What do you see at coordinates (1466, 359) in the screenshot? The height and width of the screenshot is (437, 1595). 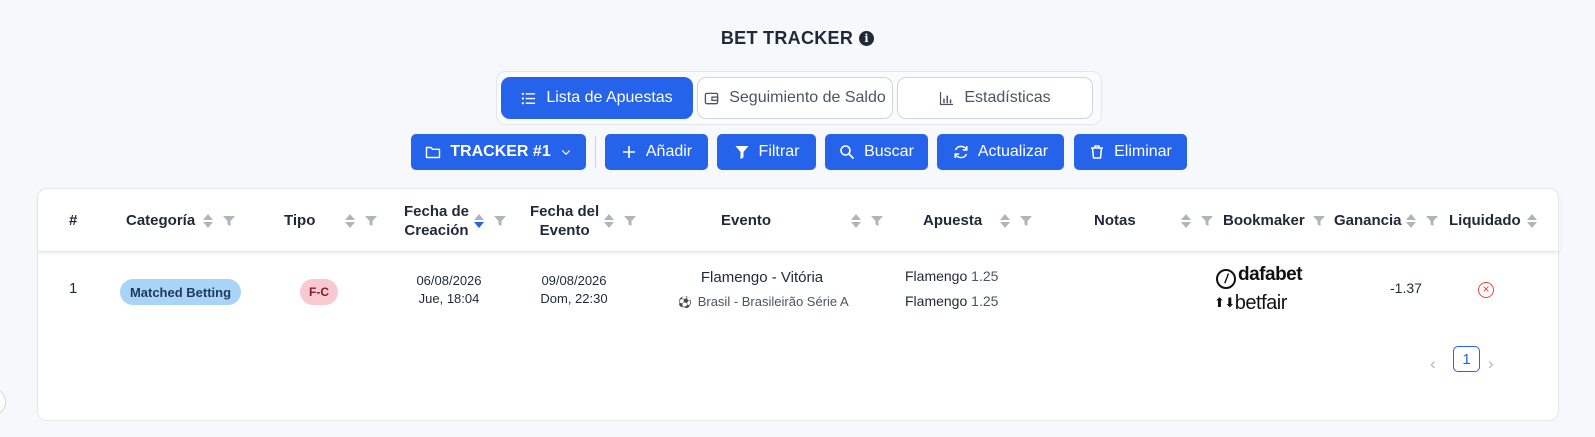 I see `pagination-page-current: 1` at bounding box center [1466, 359].